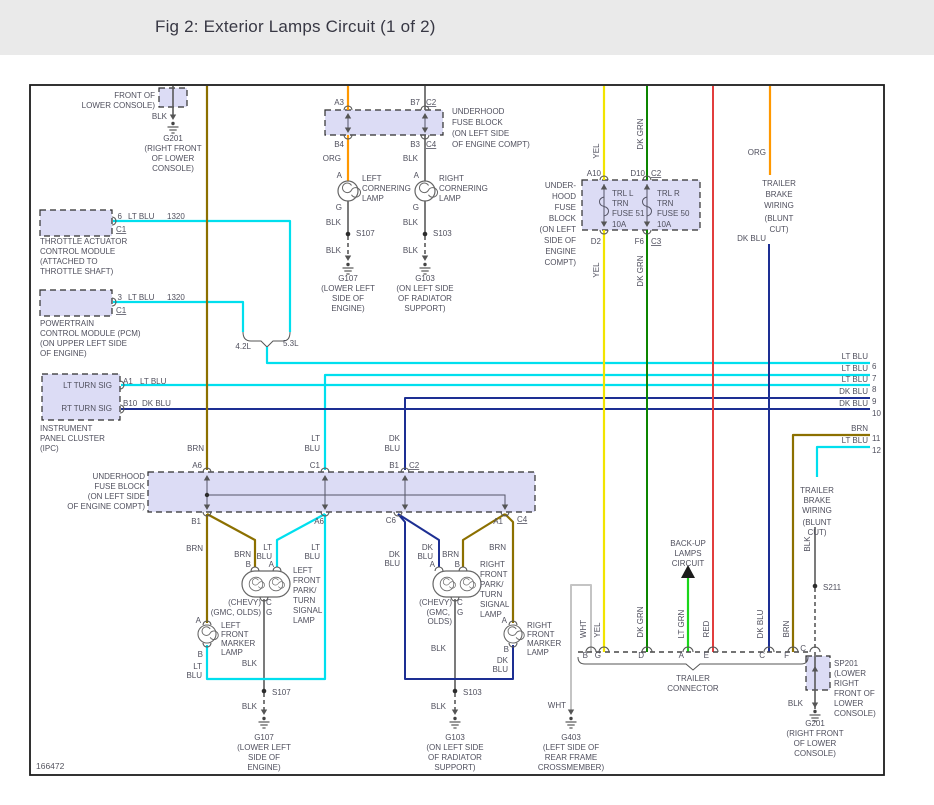 This screenshot has width=934, height=805. What do you see at coordinates (563, 218) in the screenshot?
I see `component-label: BLOCK` at bounding box center [563, 218].